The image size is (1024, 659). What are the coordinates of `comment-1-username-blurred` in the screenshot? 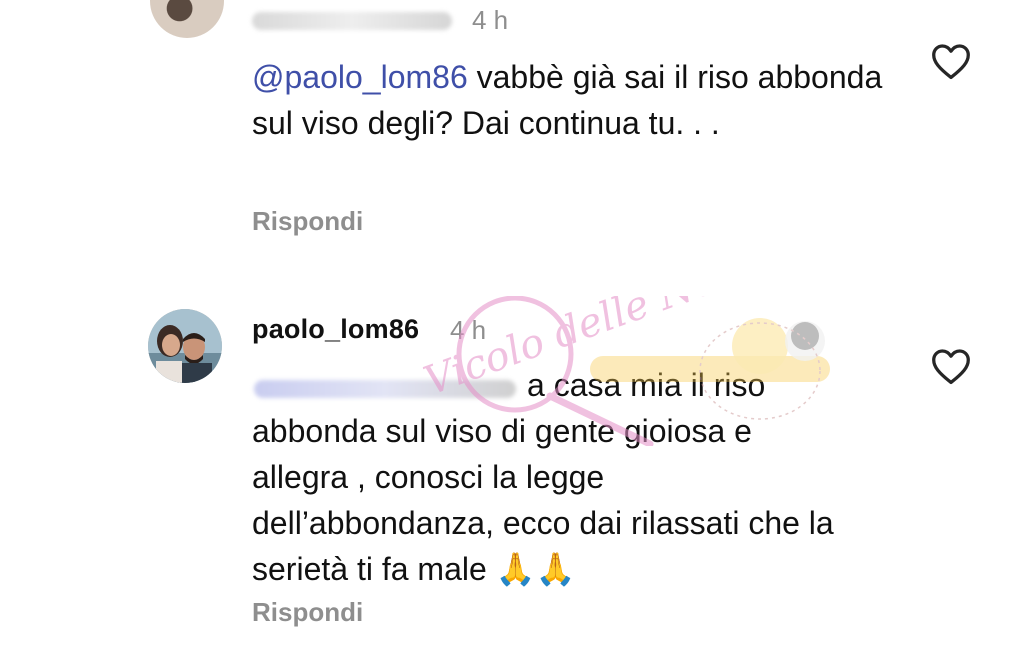 It's located at (352, 21).